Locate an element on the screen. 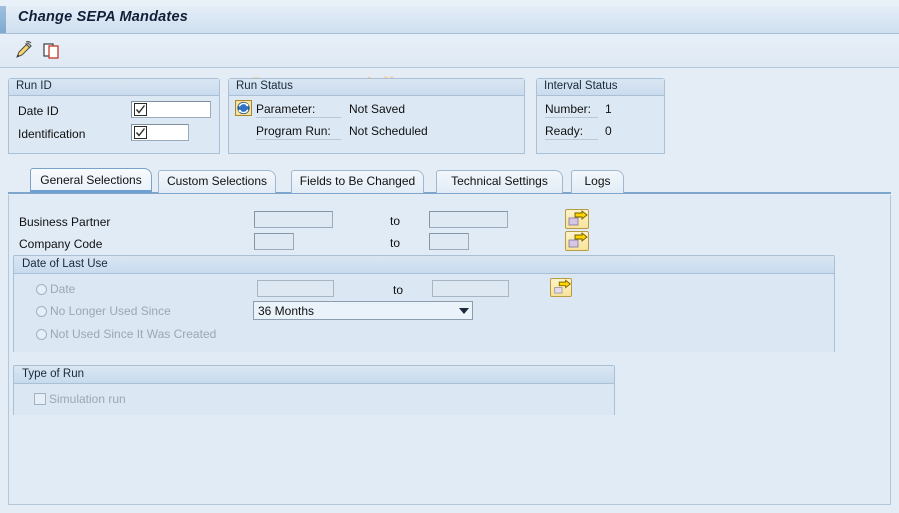 This screenshot has width=899, height=513. type-of-run-group: Type of Run Simulation run is located at coordinates (314, 390).